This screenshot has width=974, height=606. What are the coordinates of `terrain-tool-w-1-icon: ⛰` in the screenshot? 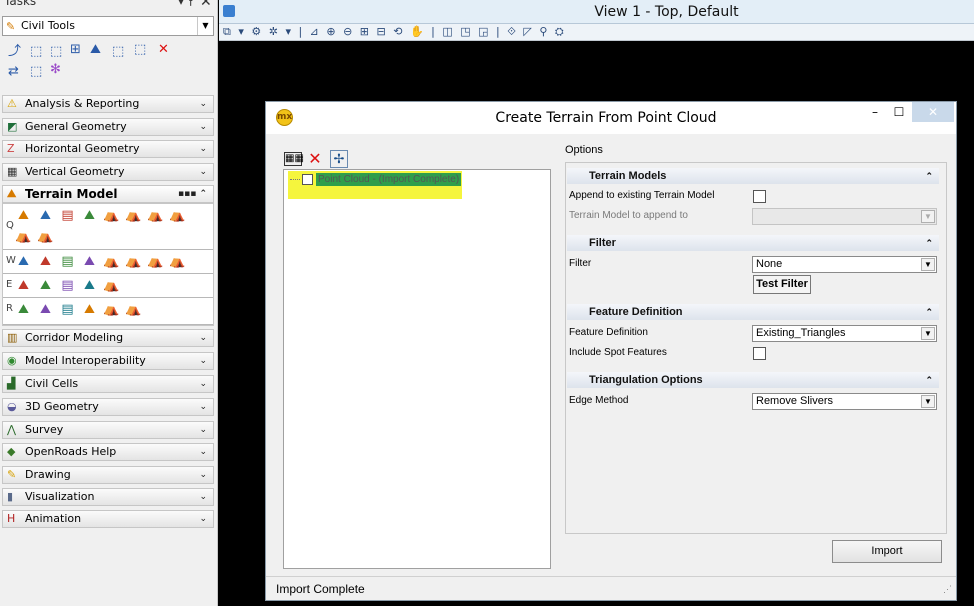 It's located at (23, 261).